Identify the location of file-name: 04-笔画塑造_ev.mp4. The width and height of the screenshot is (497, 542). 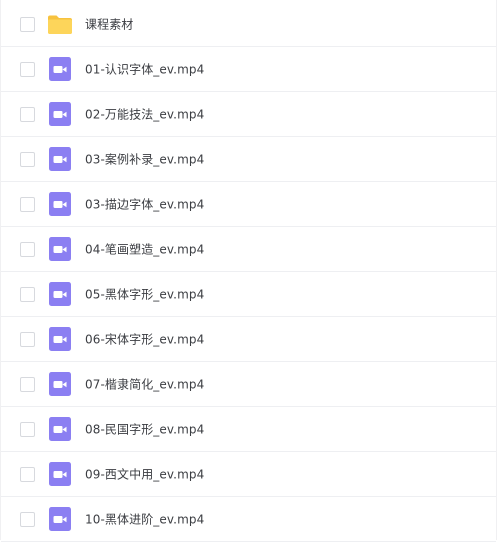
(144, 249).